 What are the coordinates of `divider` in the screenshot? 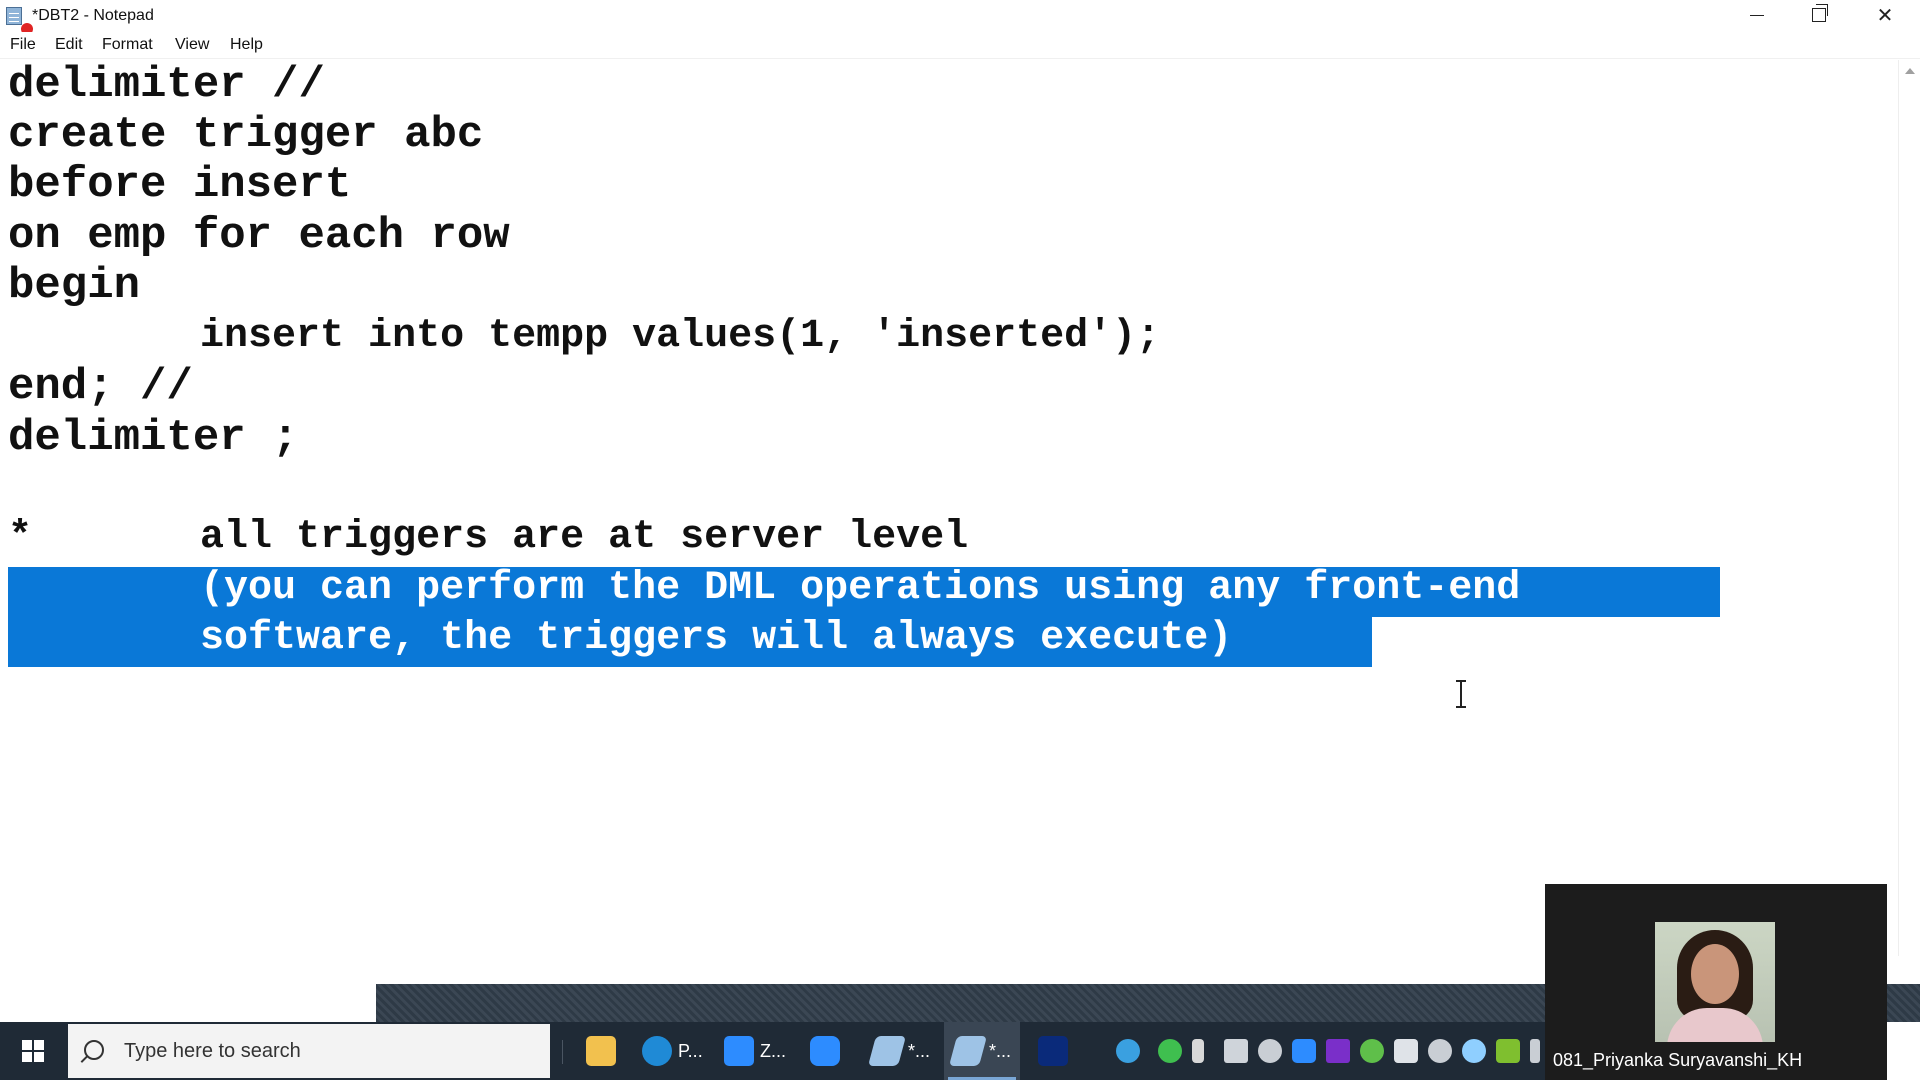 It's located at (562, 1052).